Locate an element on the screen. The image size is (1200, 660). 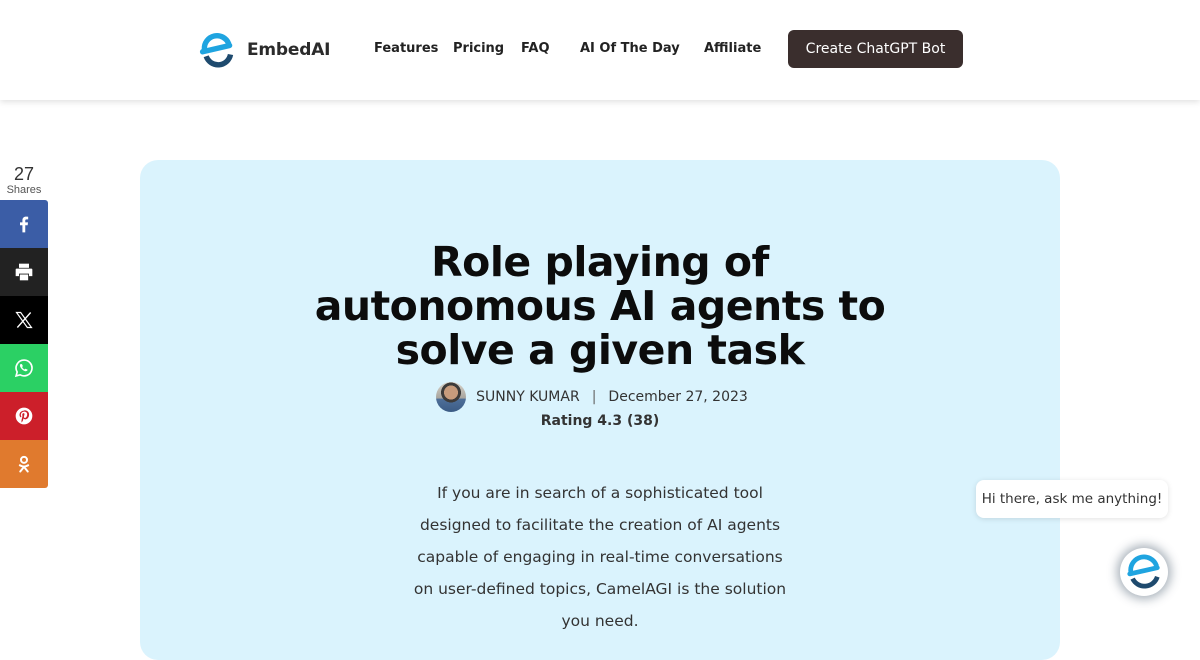
nav-affiliate: Affiliate is located at coordinates (732, 48).